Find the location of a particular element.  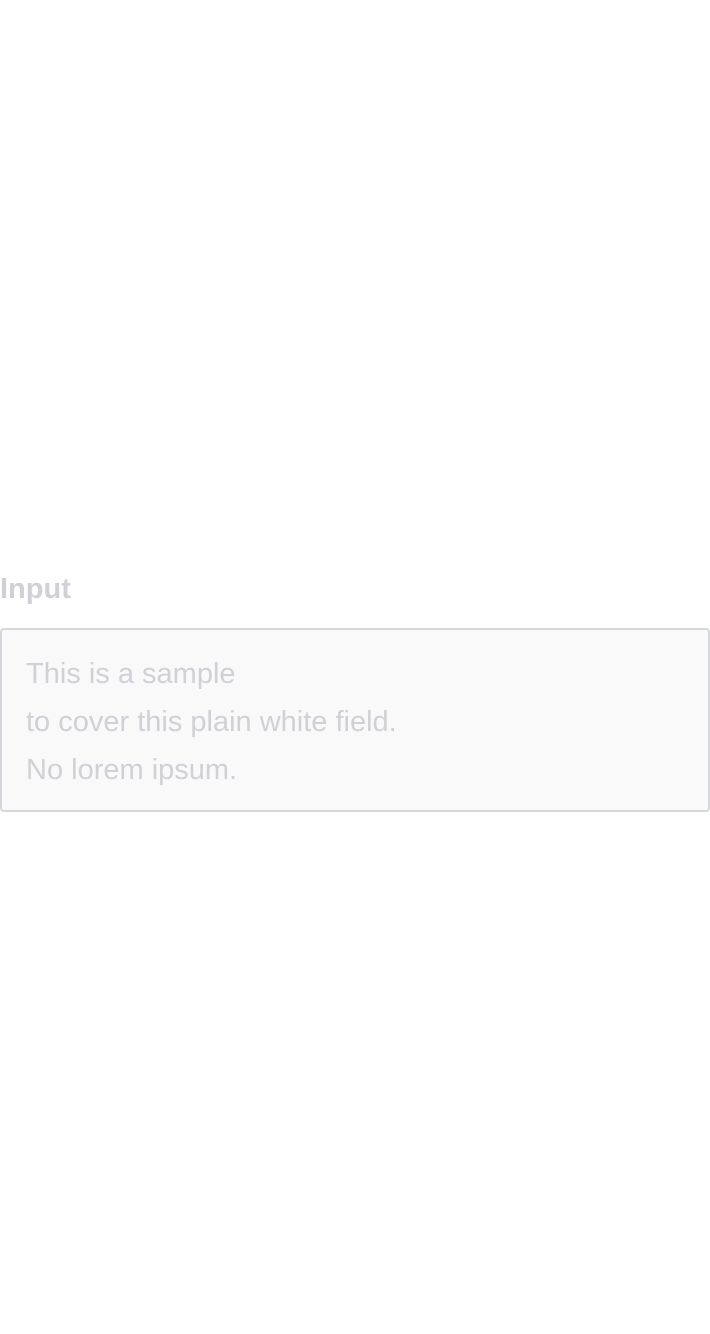

input-label: Input is located at coordinates (35, 589).